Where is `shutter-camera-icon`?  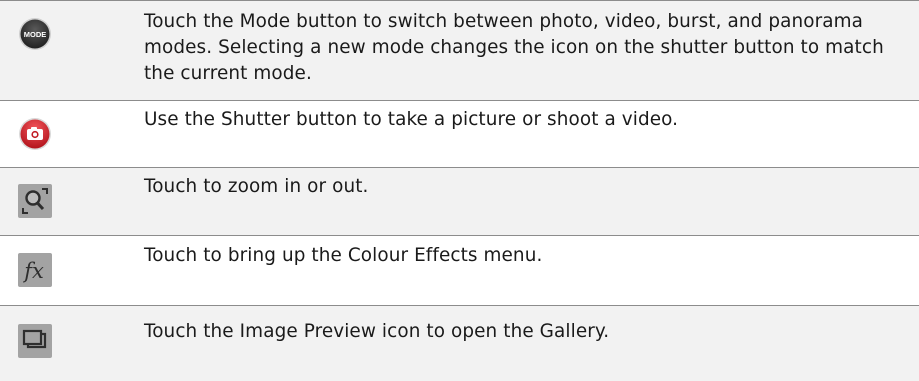
shutter-camera-icon is located at coordinates (35, 134).